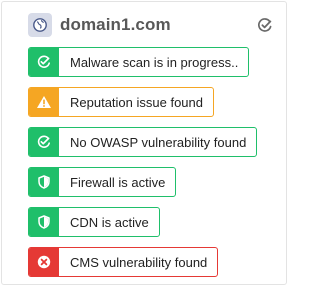 Image resolution: width=320 pixels, height=288 pixels. I want to click on status-label: Firewall is active, so click(118, 182).